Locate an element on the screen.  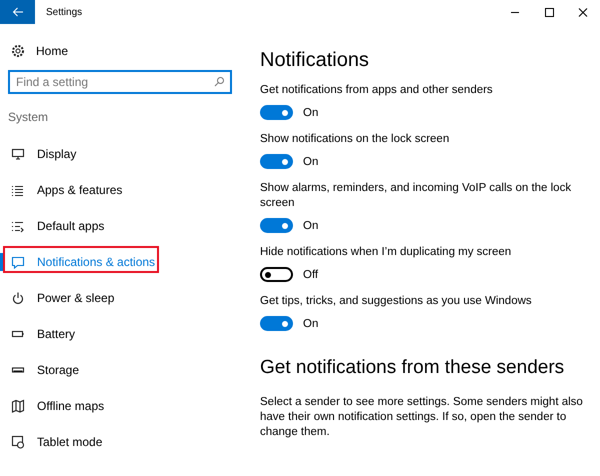
sidebar-item: Apps & features is located at coordinates (120, 190).